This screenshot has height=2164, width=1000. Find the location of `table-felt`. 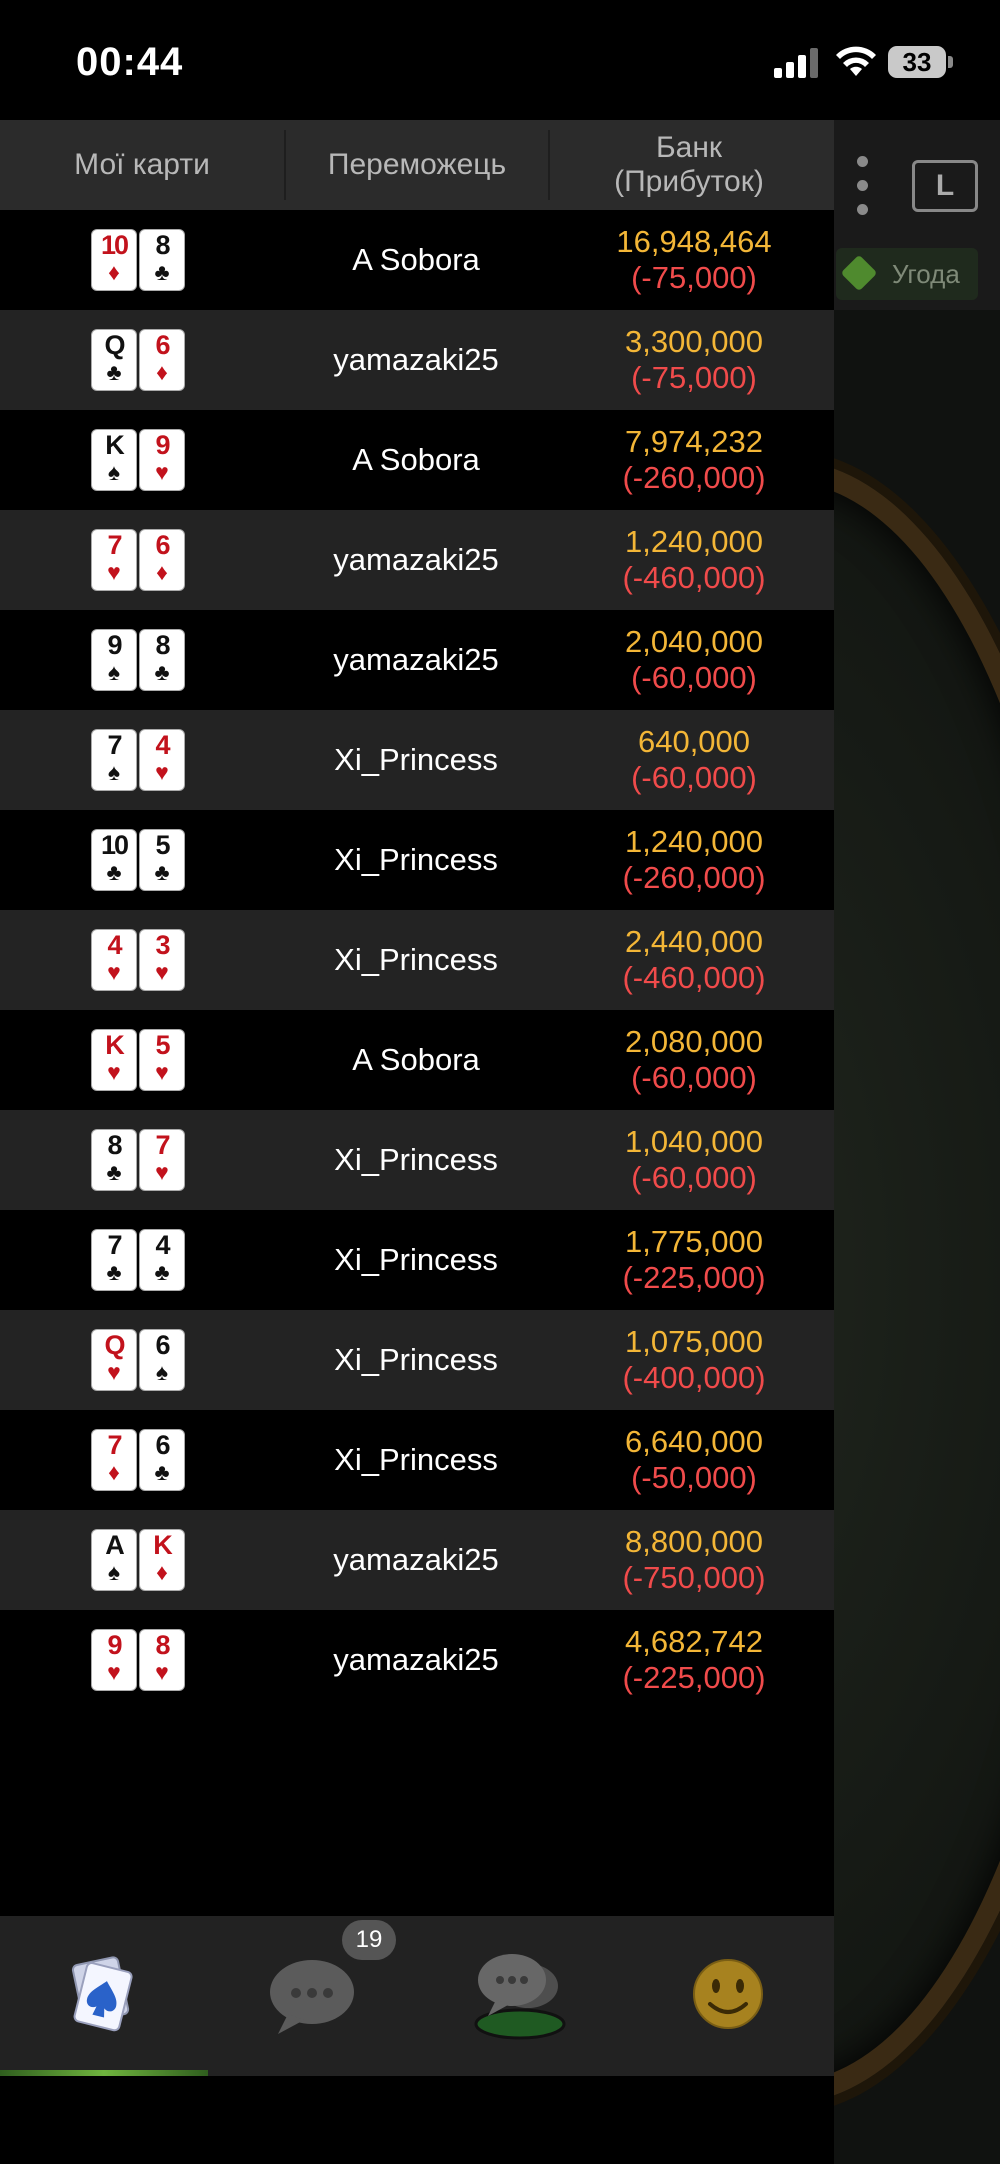

table-felt is located at coordinates (917, 1282).